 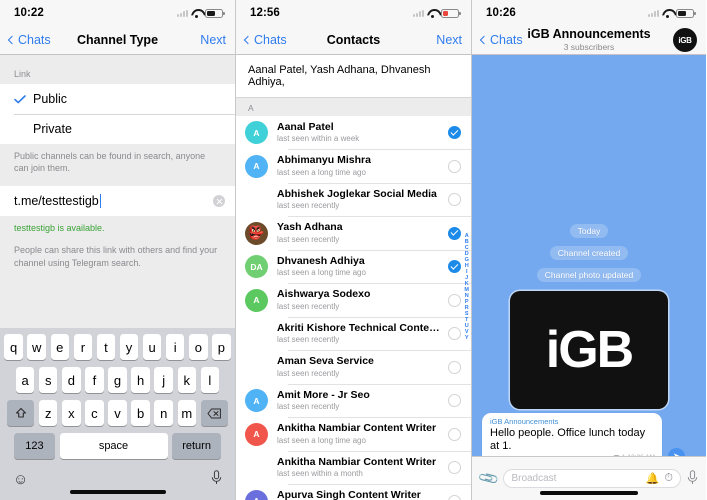 I want to click on clear-icon, so click(x=219, y=201).